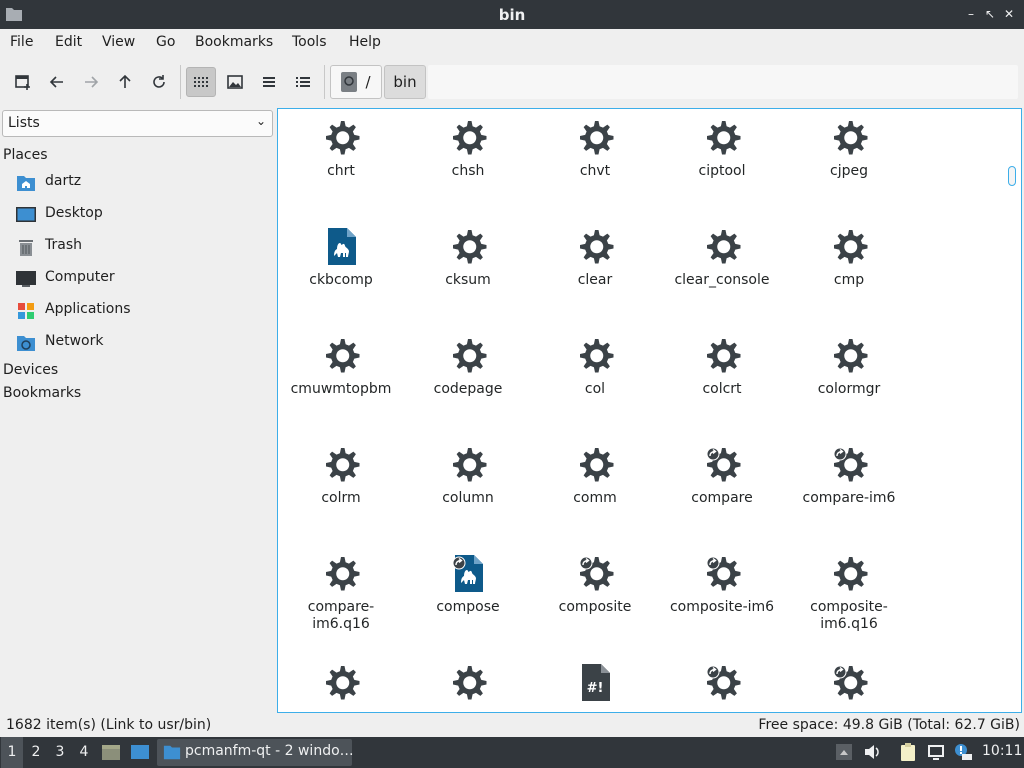 The height and width of the screenshot is (768, 1024). I want to click on sidebar-item-desktop: Desktop, so click(141, 215).